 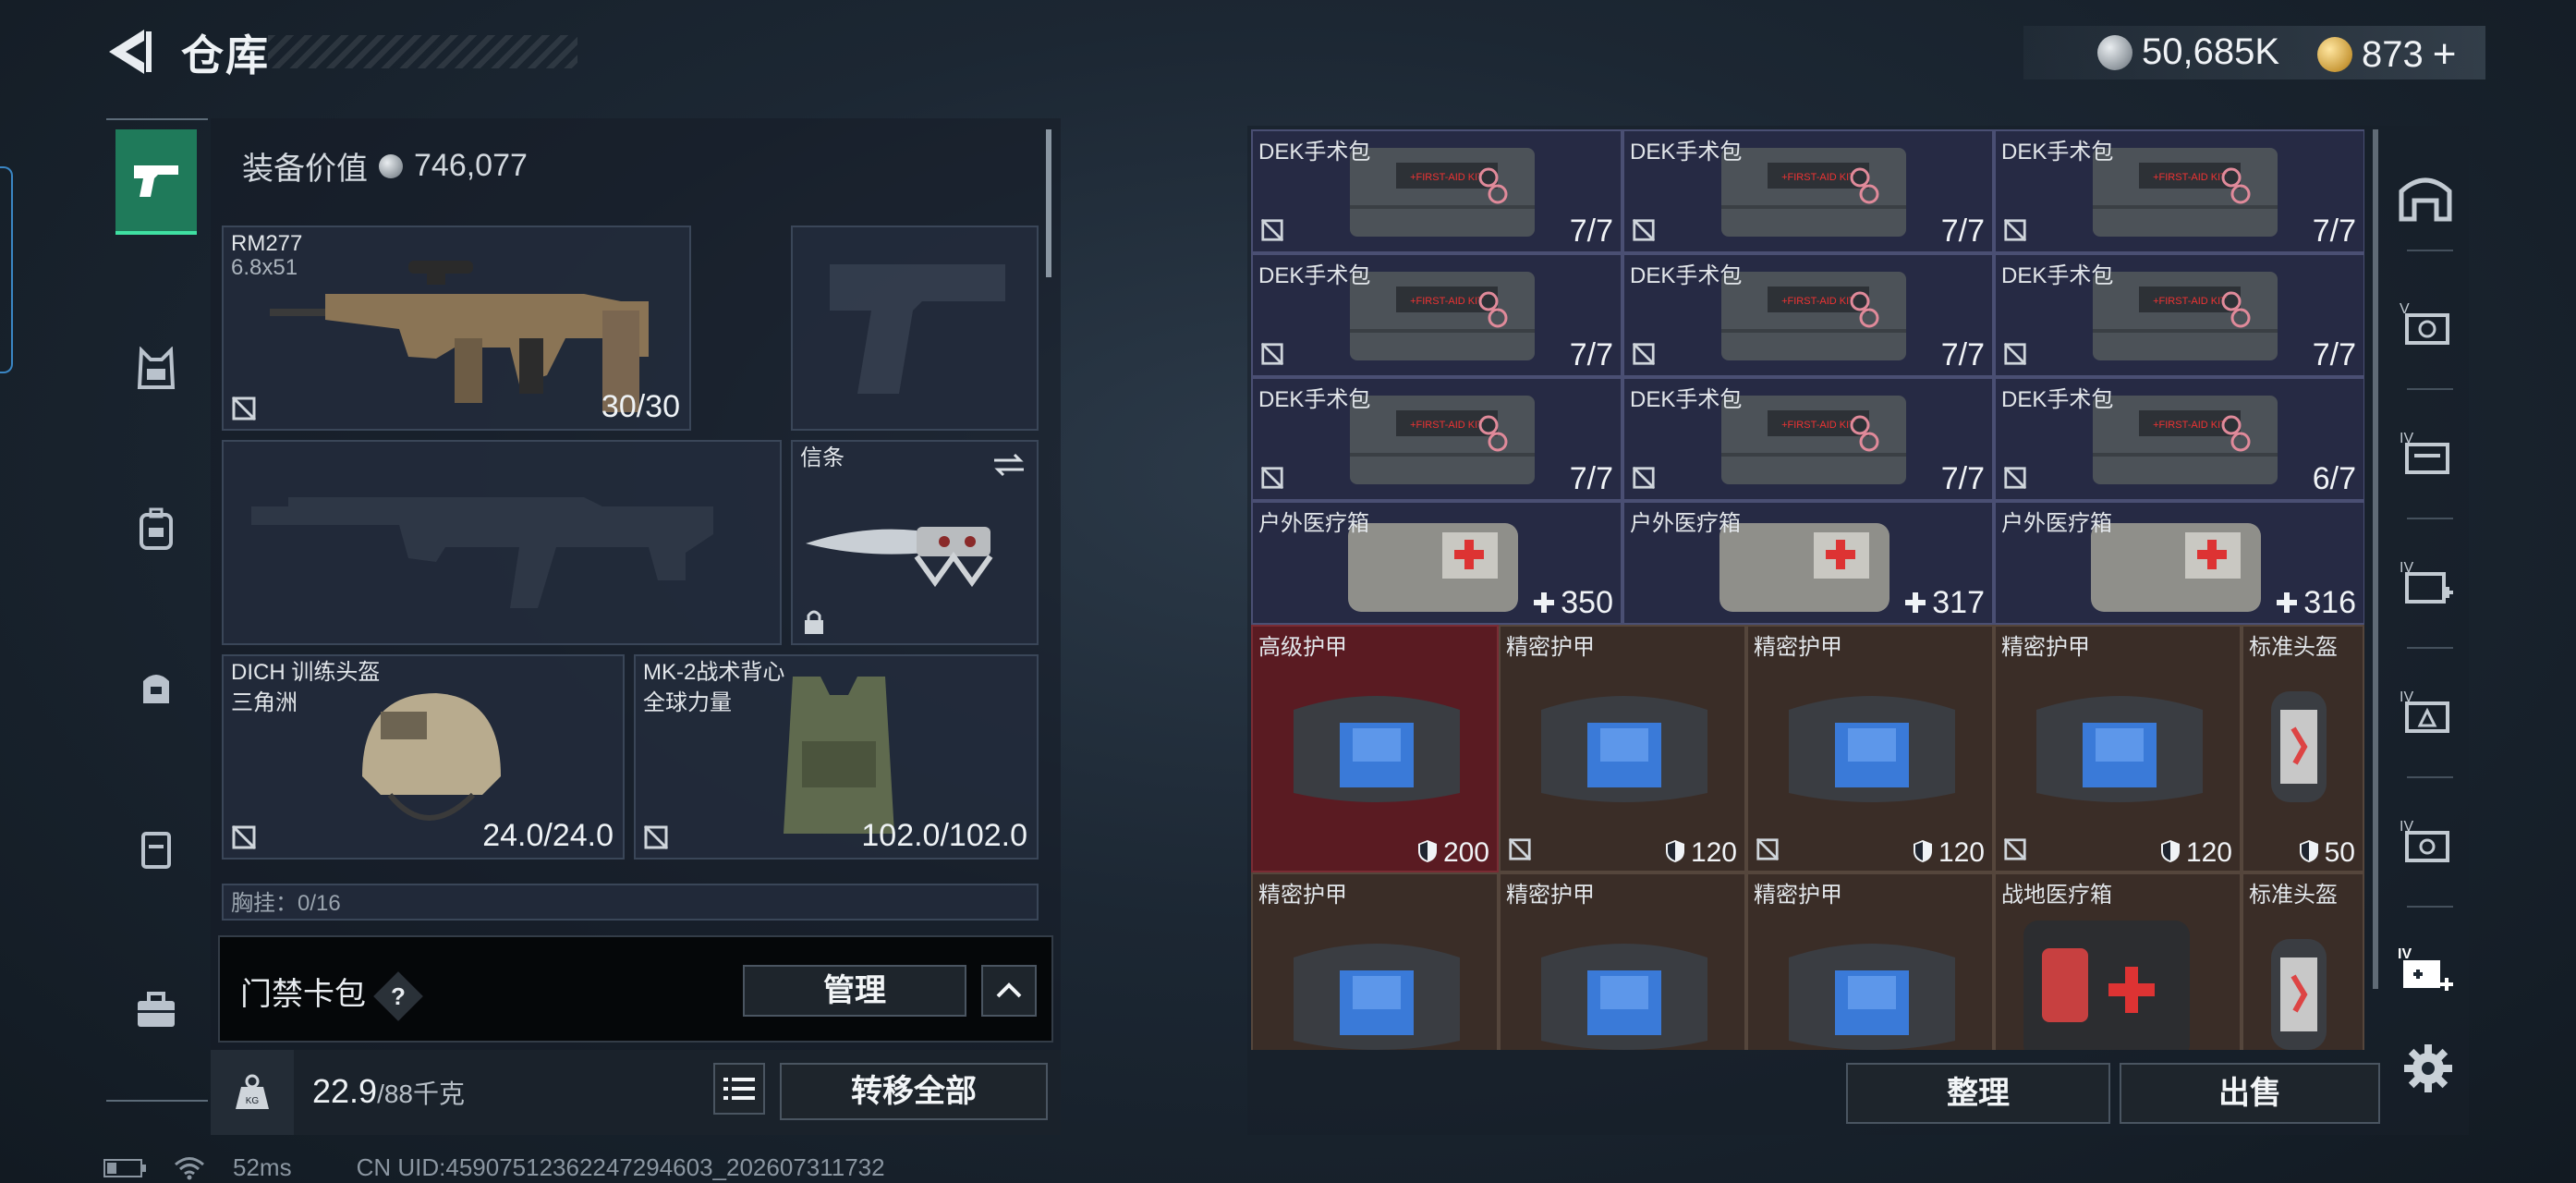 I want to click on helmet-durability: 24.0/24.0, so click(x=548, y=835).